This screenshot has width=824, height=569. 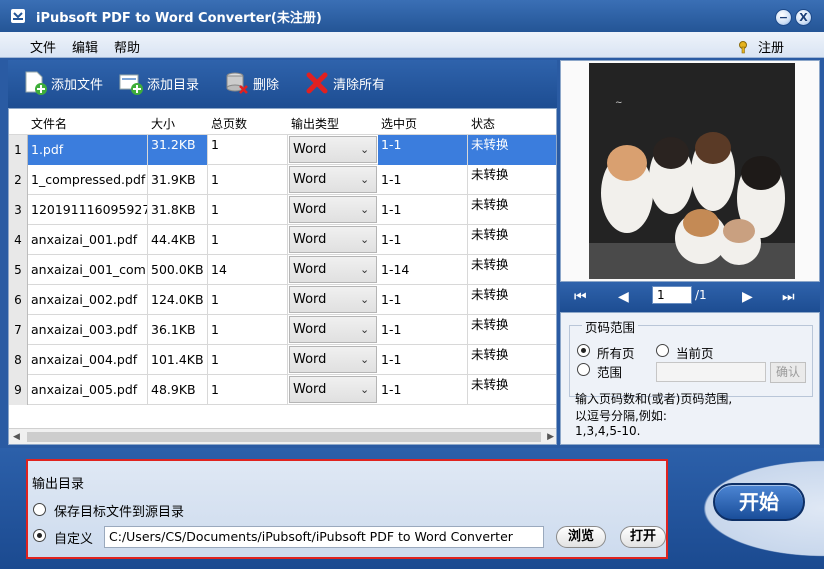 I want to click on cell-selected-pages: 1-14, so click(x=423, y=270).